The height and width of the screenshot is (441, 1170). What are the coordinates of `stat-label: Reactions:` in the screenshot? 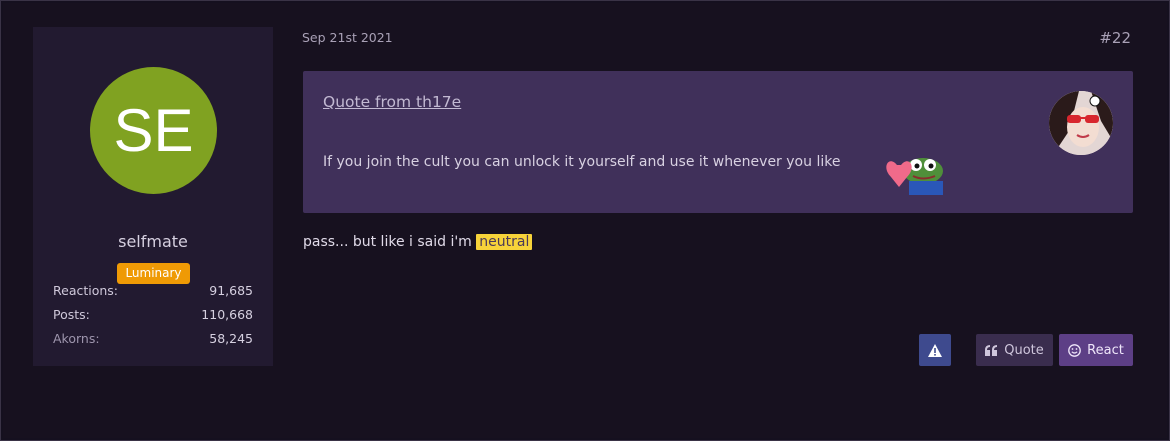 It's located at (86, 290).